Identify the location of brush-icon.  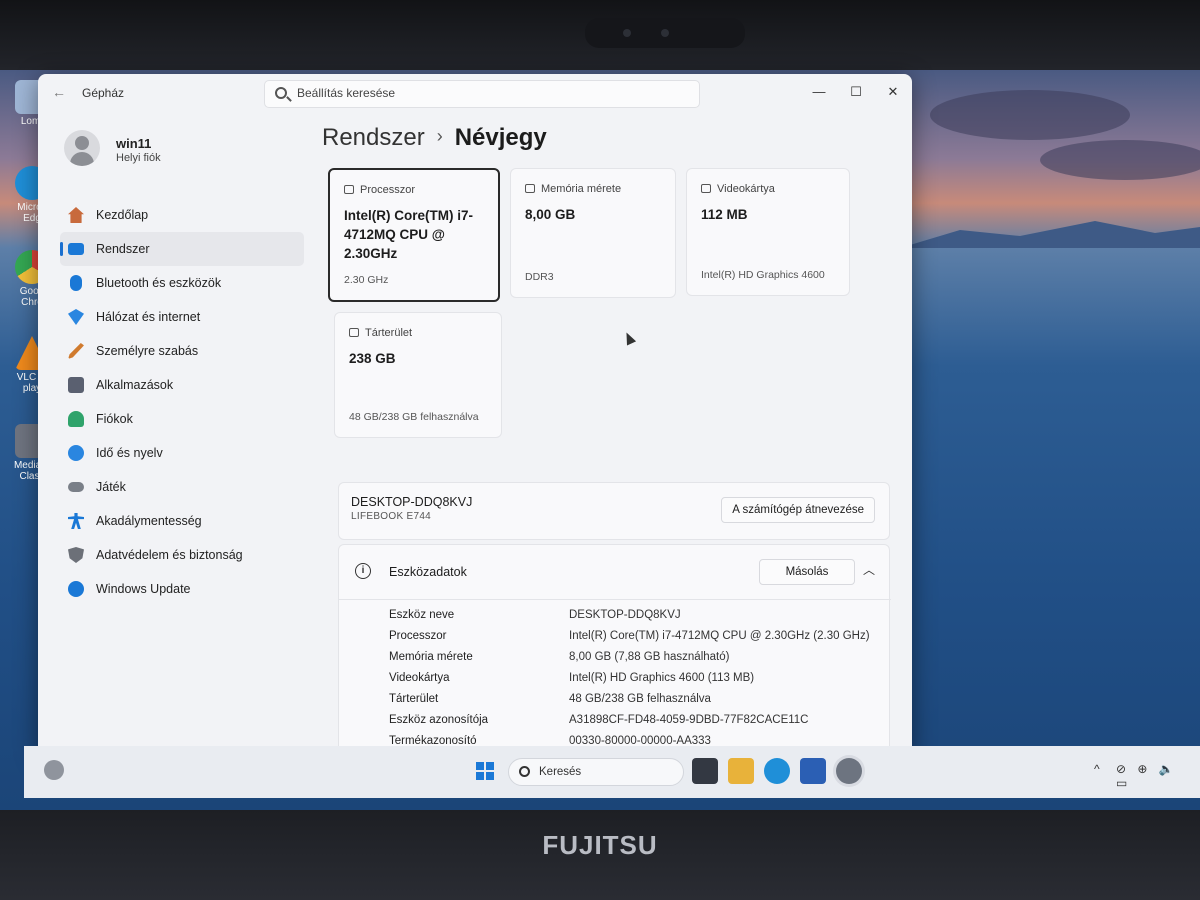
(76, 351).